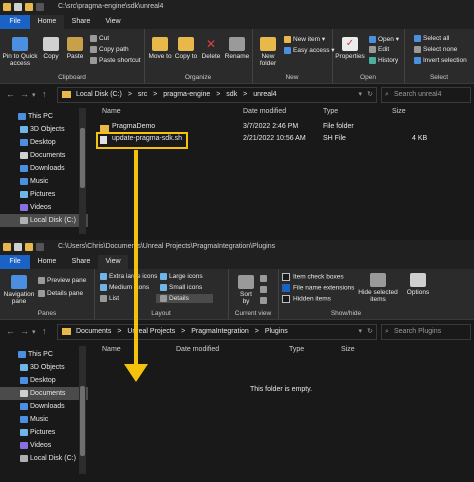  What do you see at coordinates (197, 349) in the screenshot?
I see `column-date-modified: Date modified` at bounding box center [197, 349].